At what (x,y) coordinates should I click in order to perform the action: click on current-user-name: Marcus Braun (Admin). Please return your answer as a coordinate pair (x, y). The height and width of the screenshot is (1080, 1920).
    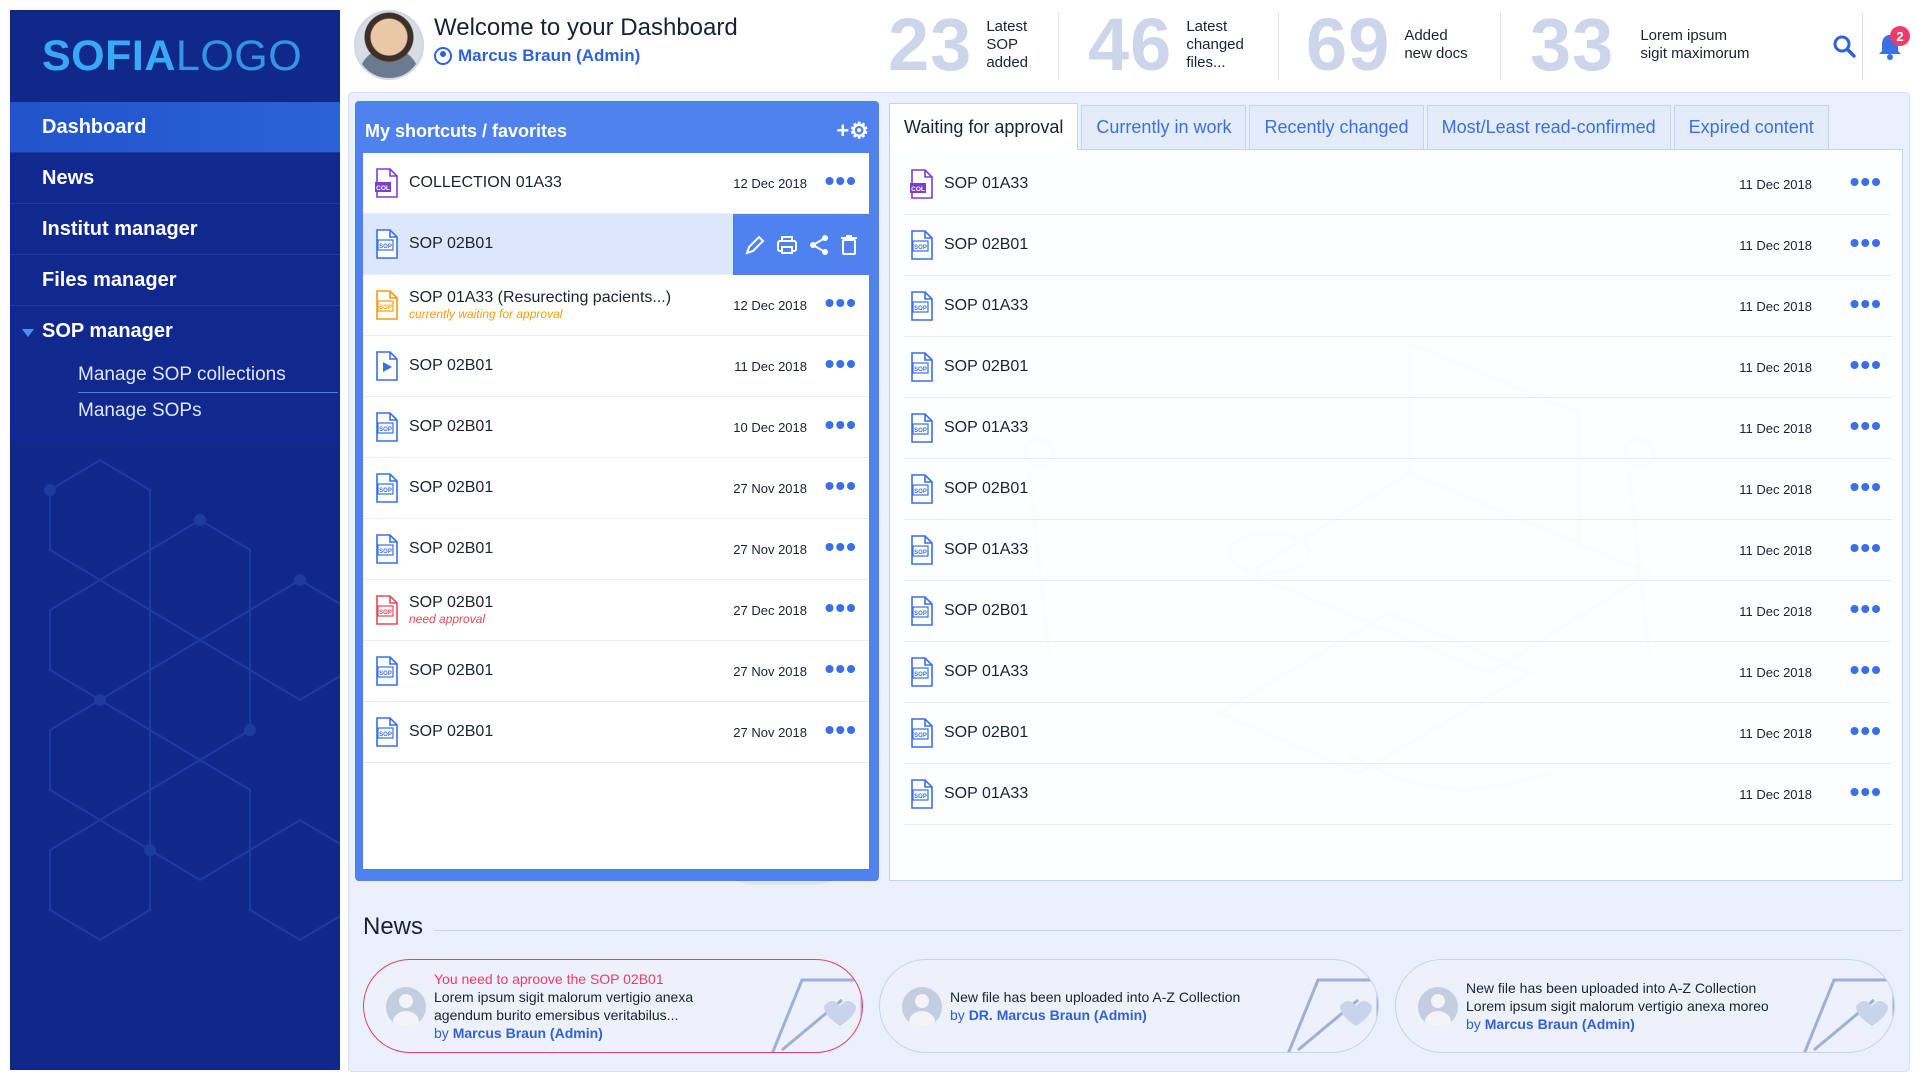
    Looking at the image, I should click on (549, 55).